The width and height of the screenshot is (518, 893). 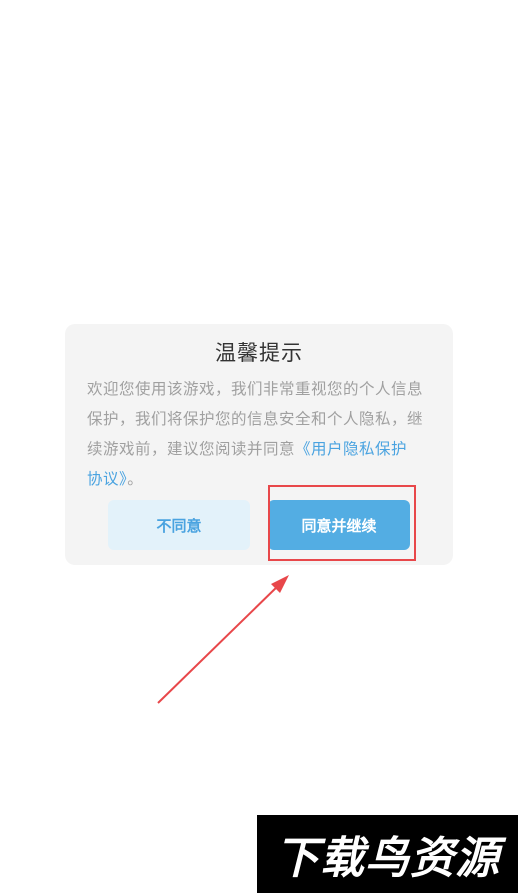 I want to click on dialog-title: 温馨提示, so click(x=259, y=353).